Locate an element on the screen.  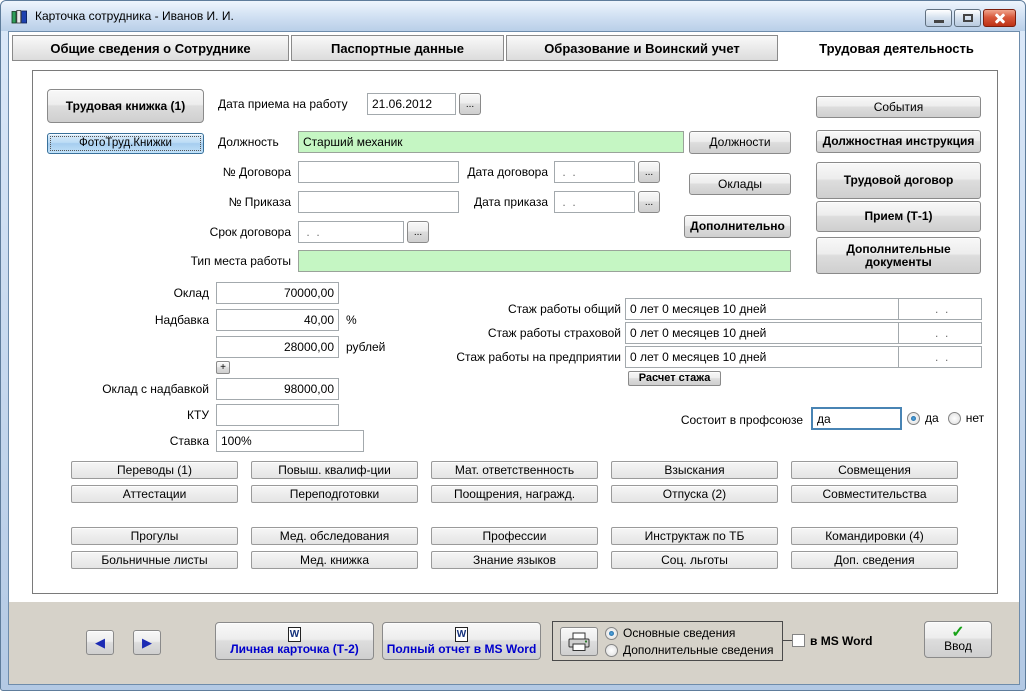
union-yes-label: да is located at coordinates (932, 418).